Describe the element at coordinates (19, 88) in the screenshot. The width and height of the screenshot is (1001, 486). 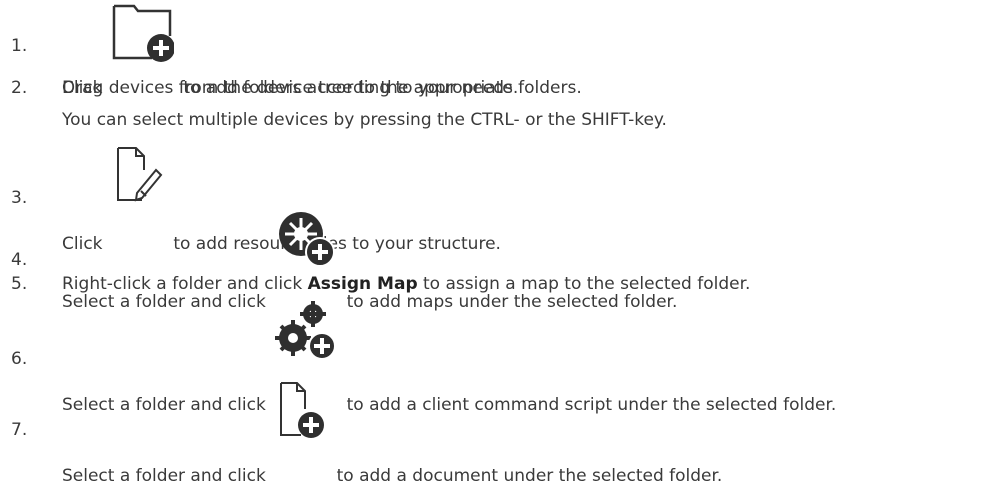
I see `step-number: 2.` at that location.